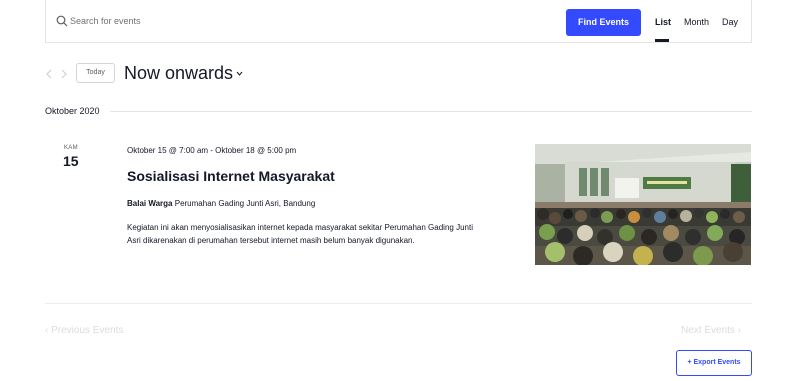  I want to click on plus-icon: +, so click(689, 362).